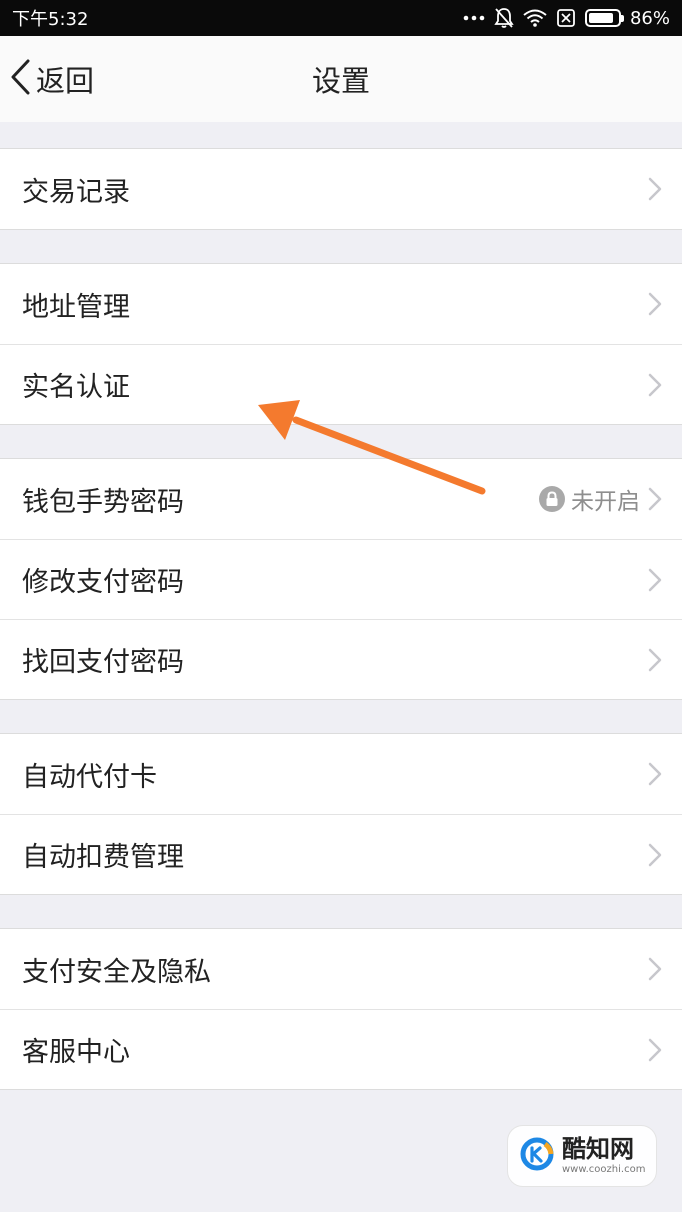  Describe the element at coordinates (103, 857) in the screenshot. I see `settings-item-label: 自动扣费管理` at that location.